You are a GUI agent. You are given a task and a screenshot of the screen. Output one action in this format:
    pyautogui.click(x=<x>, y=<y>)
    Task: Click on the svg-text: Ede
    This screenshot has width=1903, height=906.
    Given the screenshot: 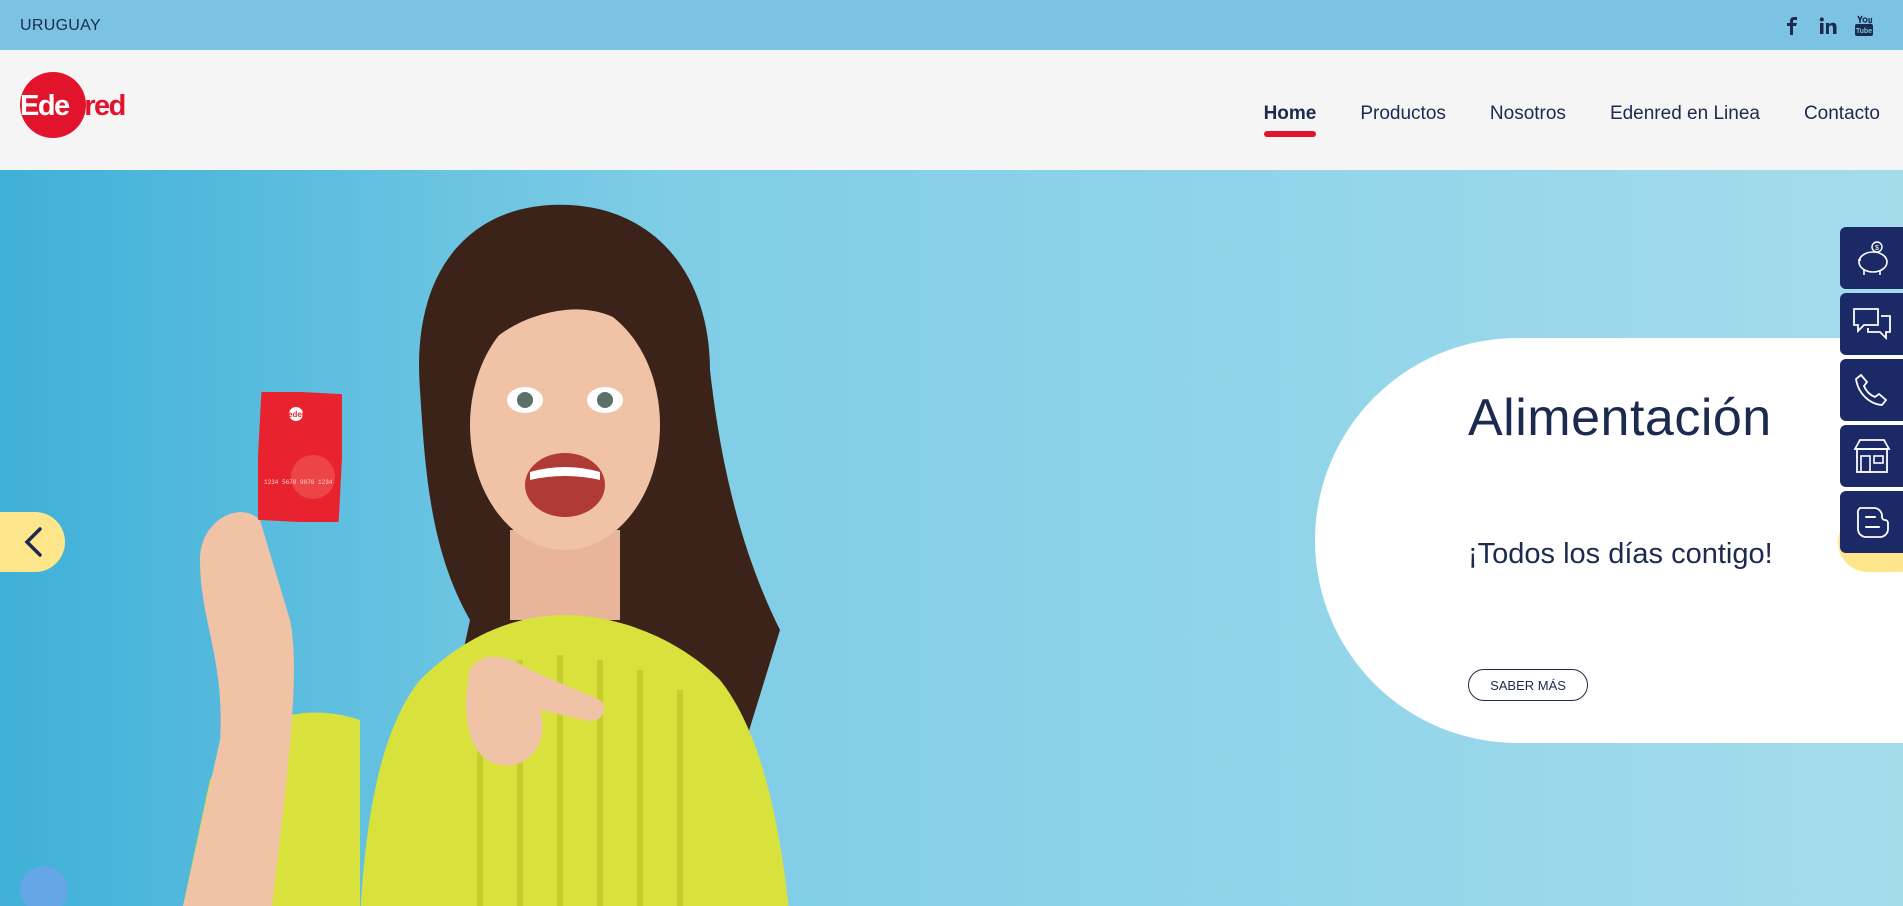 What is the action you would take?
    pyautogui.click(x=45, y=106)
    